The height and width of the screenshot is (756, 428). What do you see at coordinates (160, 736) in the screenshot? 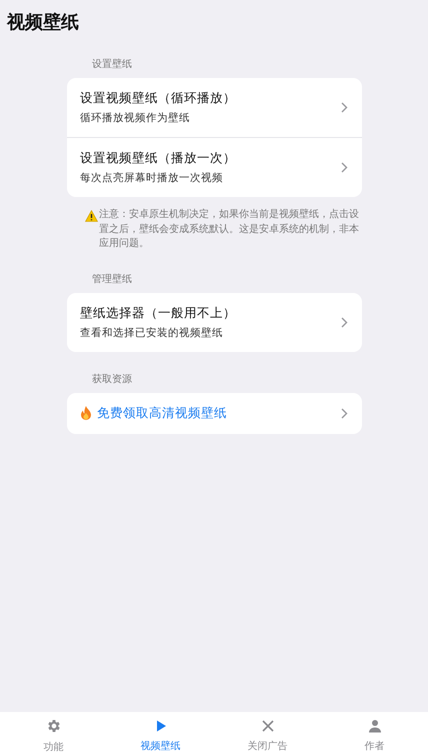
I see `tab: 视频壁纸` at bounding box center [160, 736].